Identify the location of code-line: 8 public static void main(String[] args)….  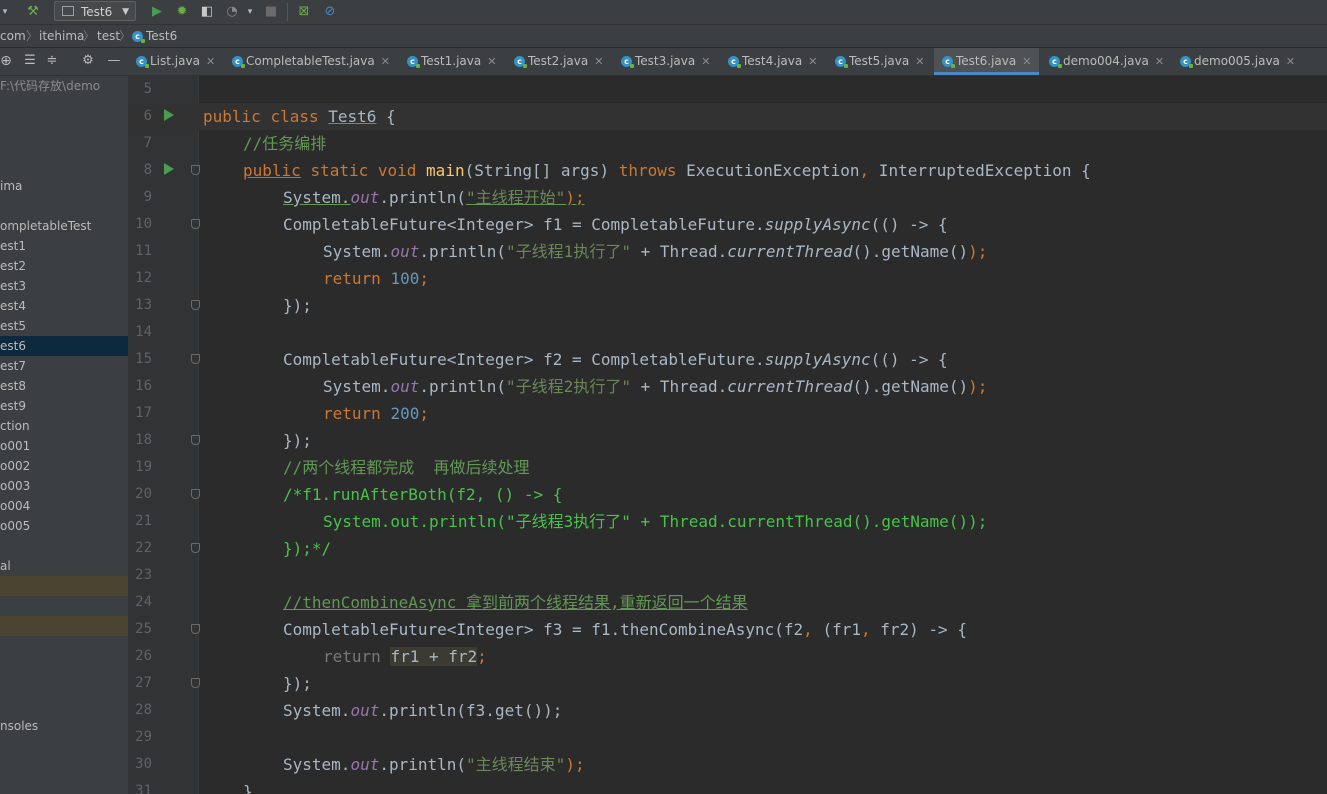
(727, 170).